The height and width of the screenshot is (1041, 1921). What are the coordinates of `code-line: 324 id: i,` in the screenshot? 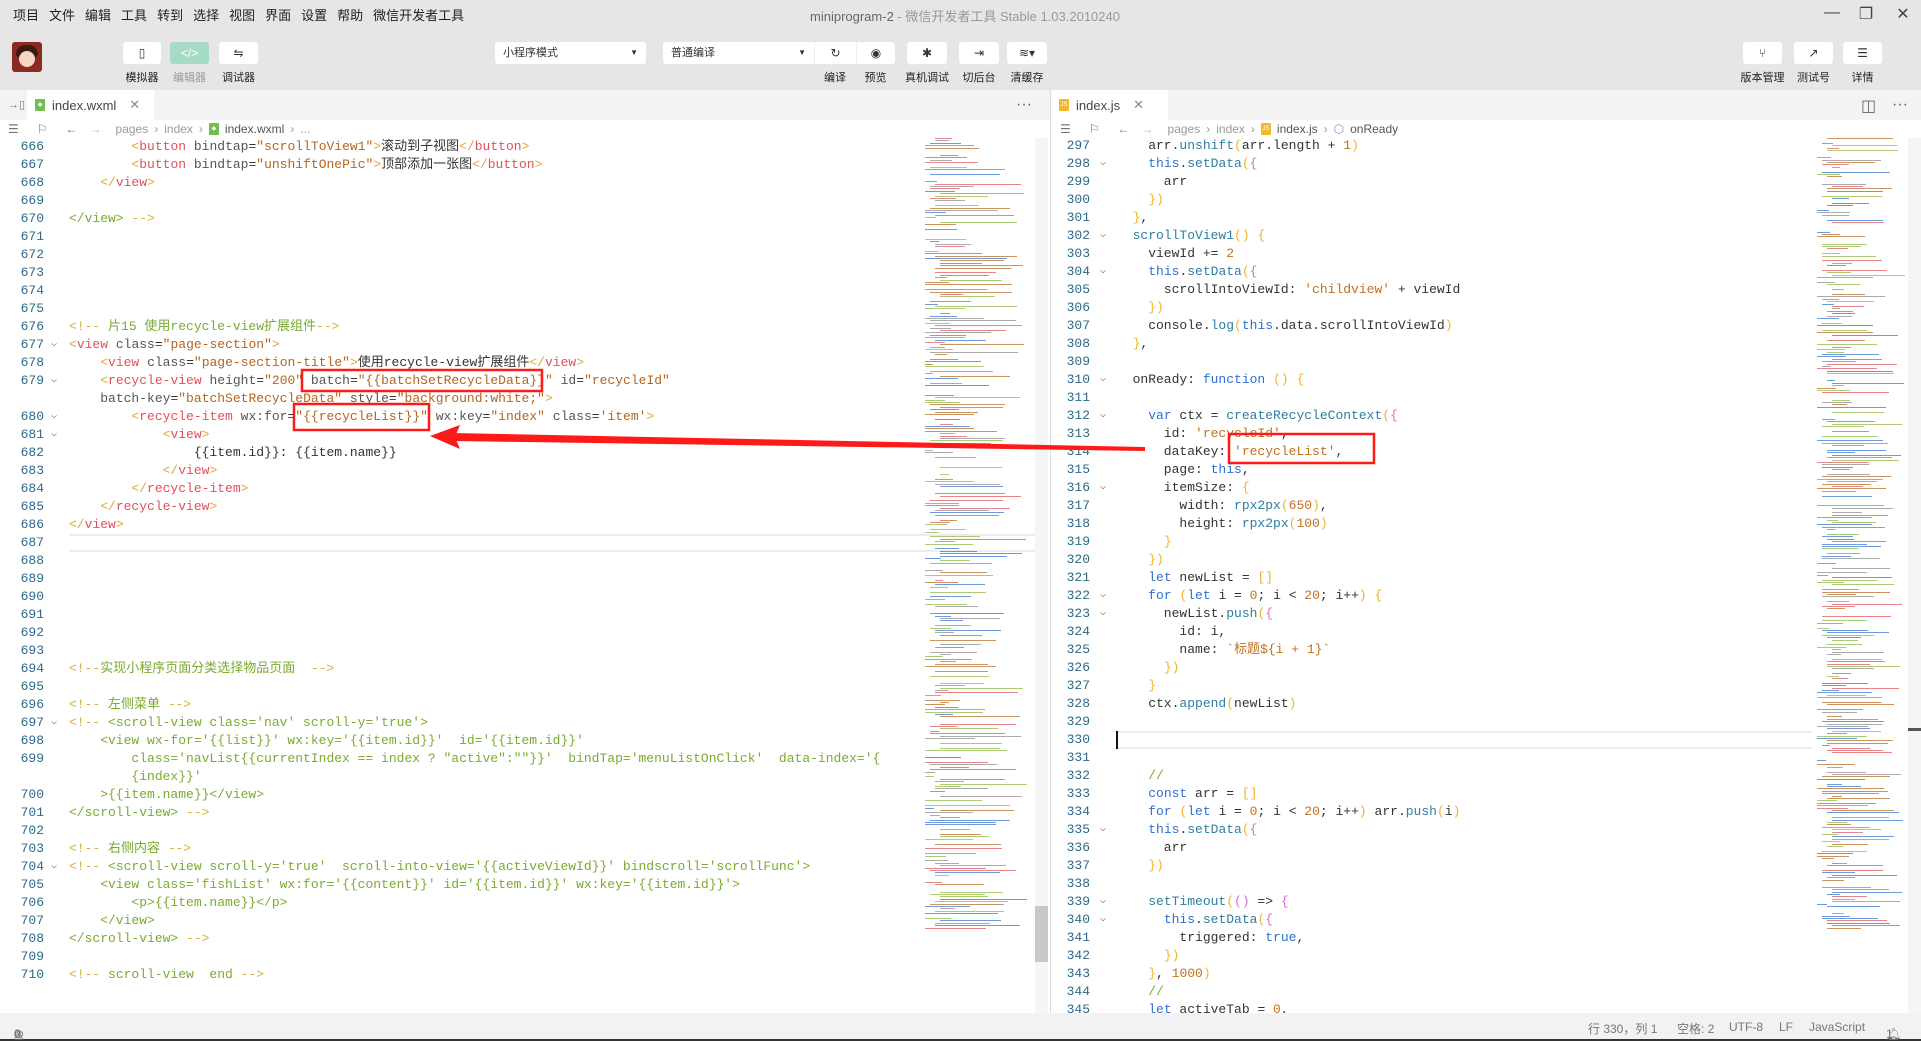 It's located at (1432, 632).